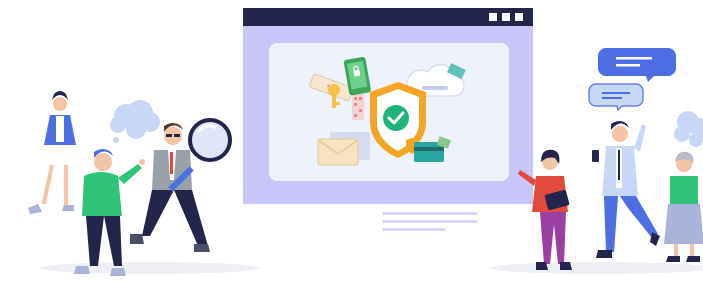 The height and width of the screenshot is (283, 703). What do you see at coordinates (109, 212) in the screenshot?
I see `person-man-green-sweater` at bounding box center [109, 212].